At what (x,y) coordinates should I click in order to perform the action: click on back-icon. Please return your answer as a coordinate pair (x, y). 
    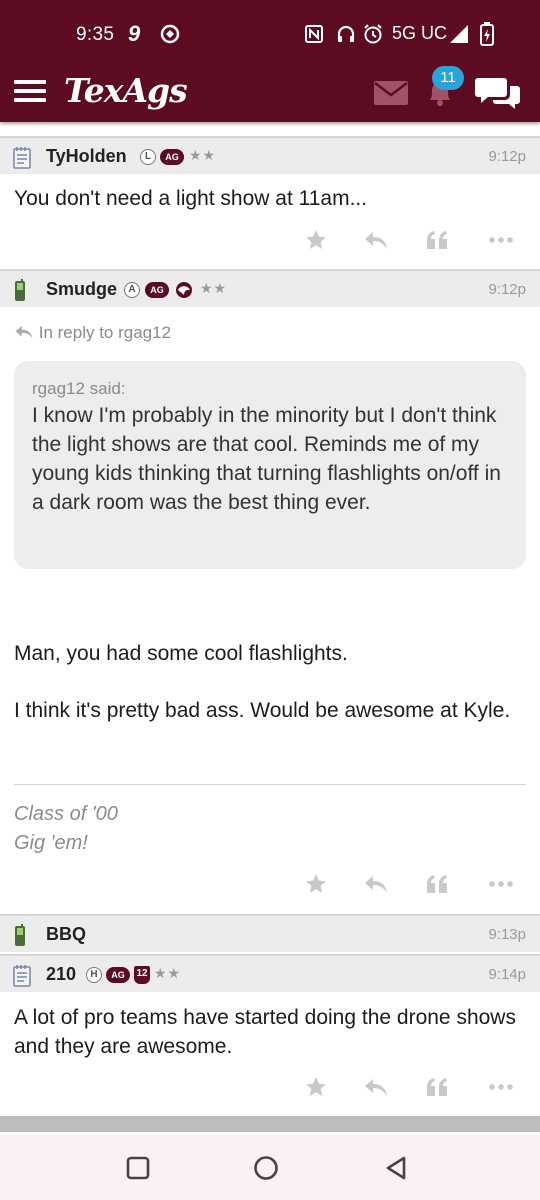
    Looking at the image, I should click on (396, 1168).